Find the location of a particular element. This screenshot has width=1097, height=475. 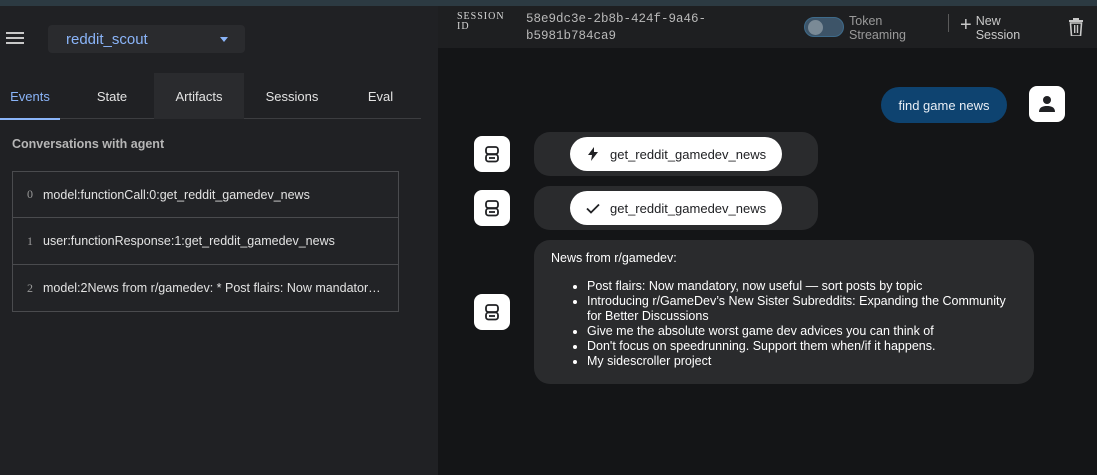

session-id-label: SESSION ID is located at coordinates (481, 21).